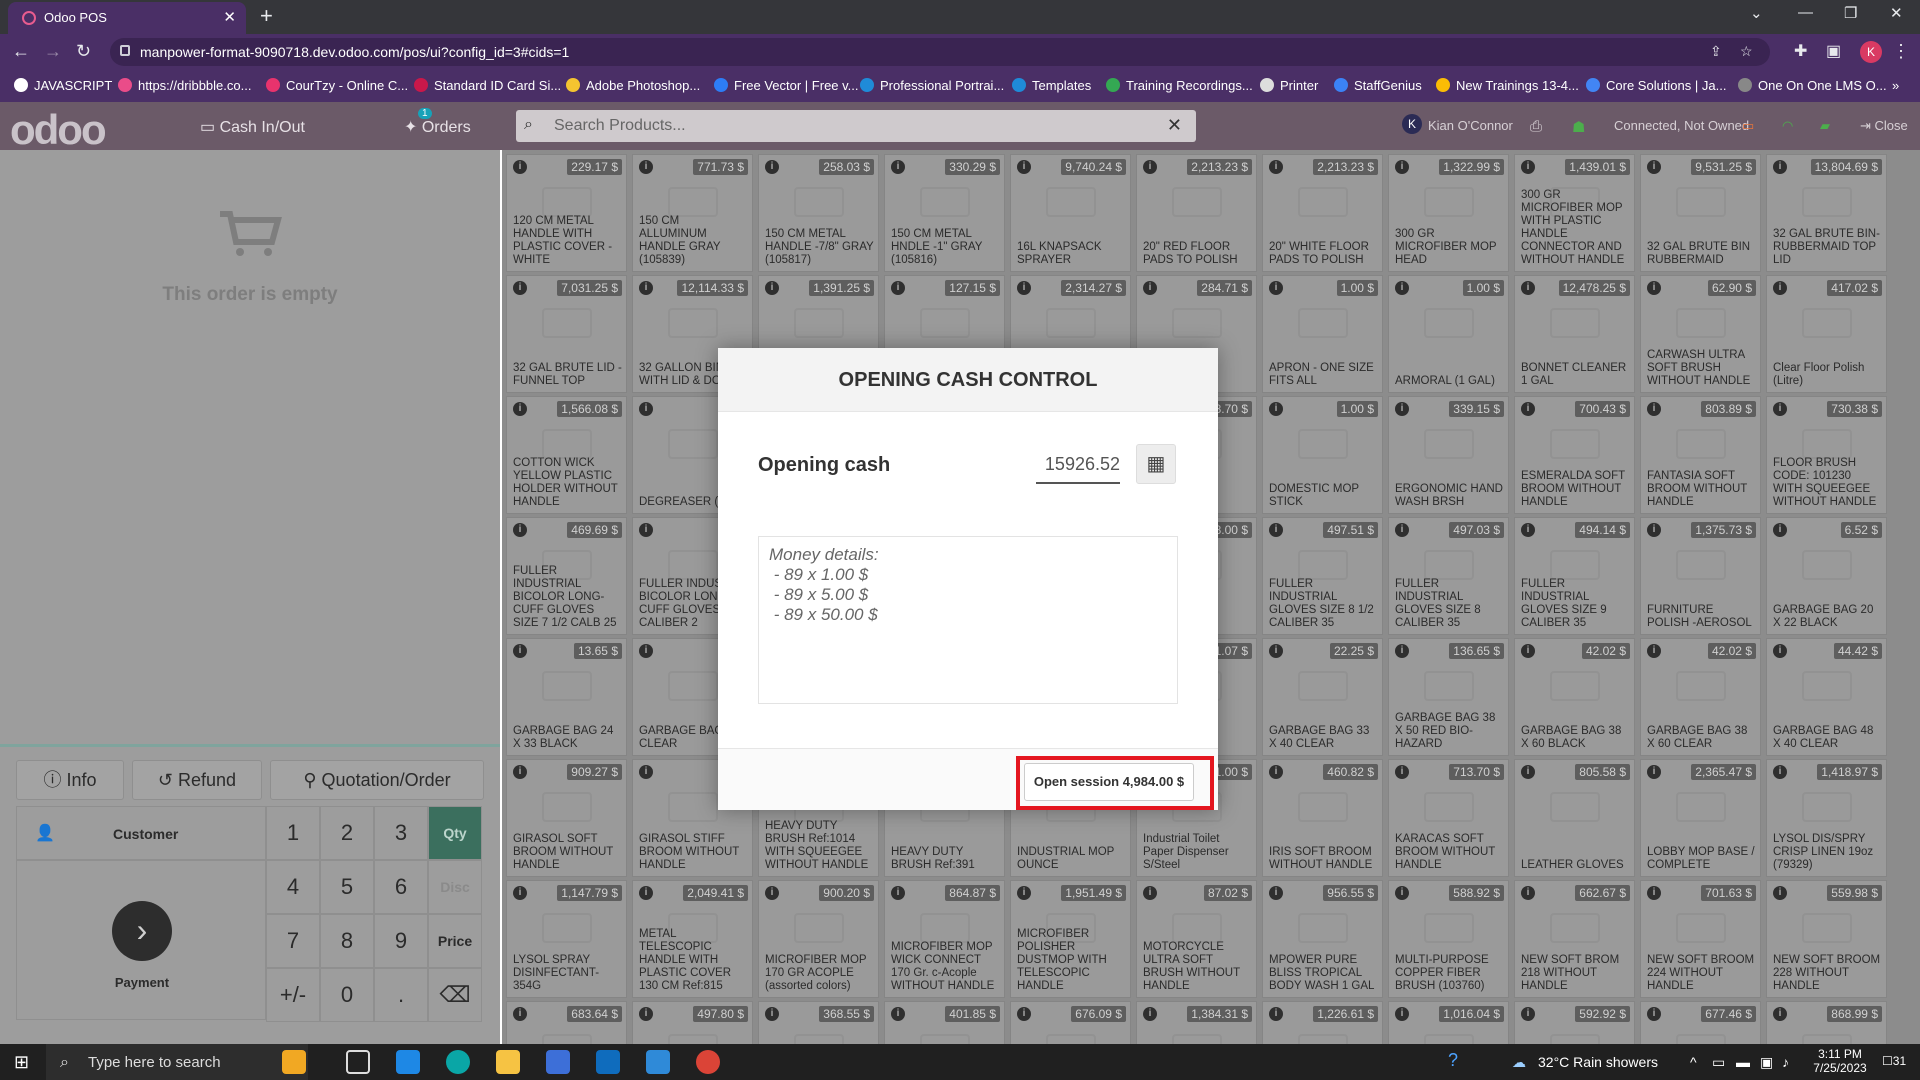  Describe the element at coordinates (455, 941) in the screenshot. I see `price-mode-button: Price` at that location.